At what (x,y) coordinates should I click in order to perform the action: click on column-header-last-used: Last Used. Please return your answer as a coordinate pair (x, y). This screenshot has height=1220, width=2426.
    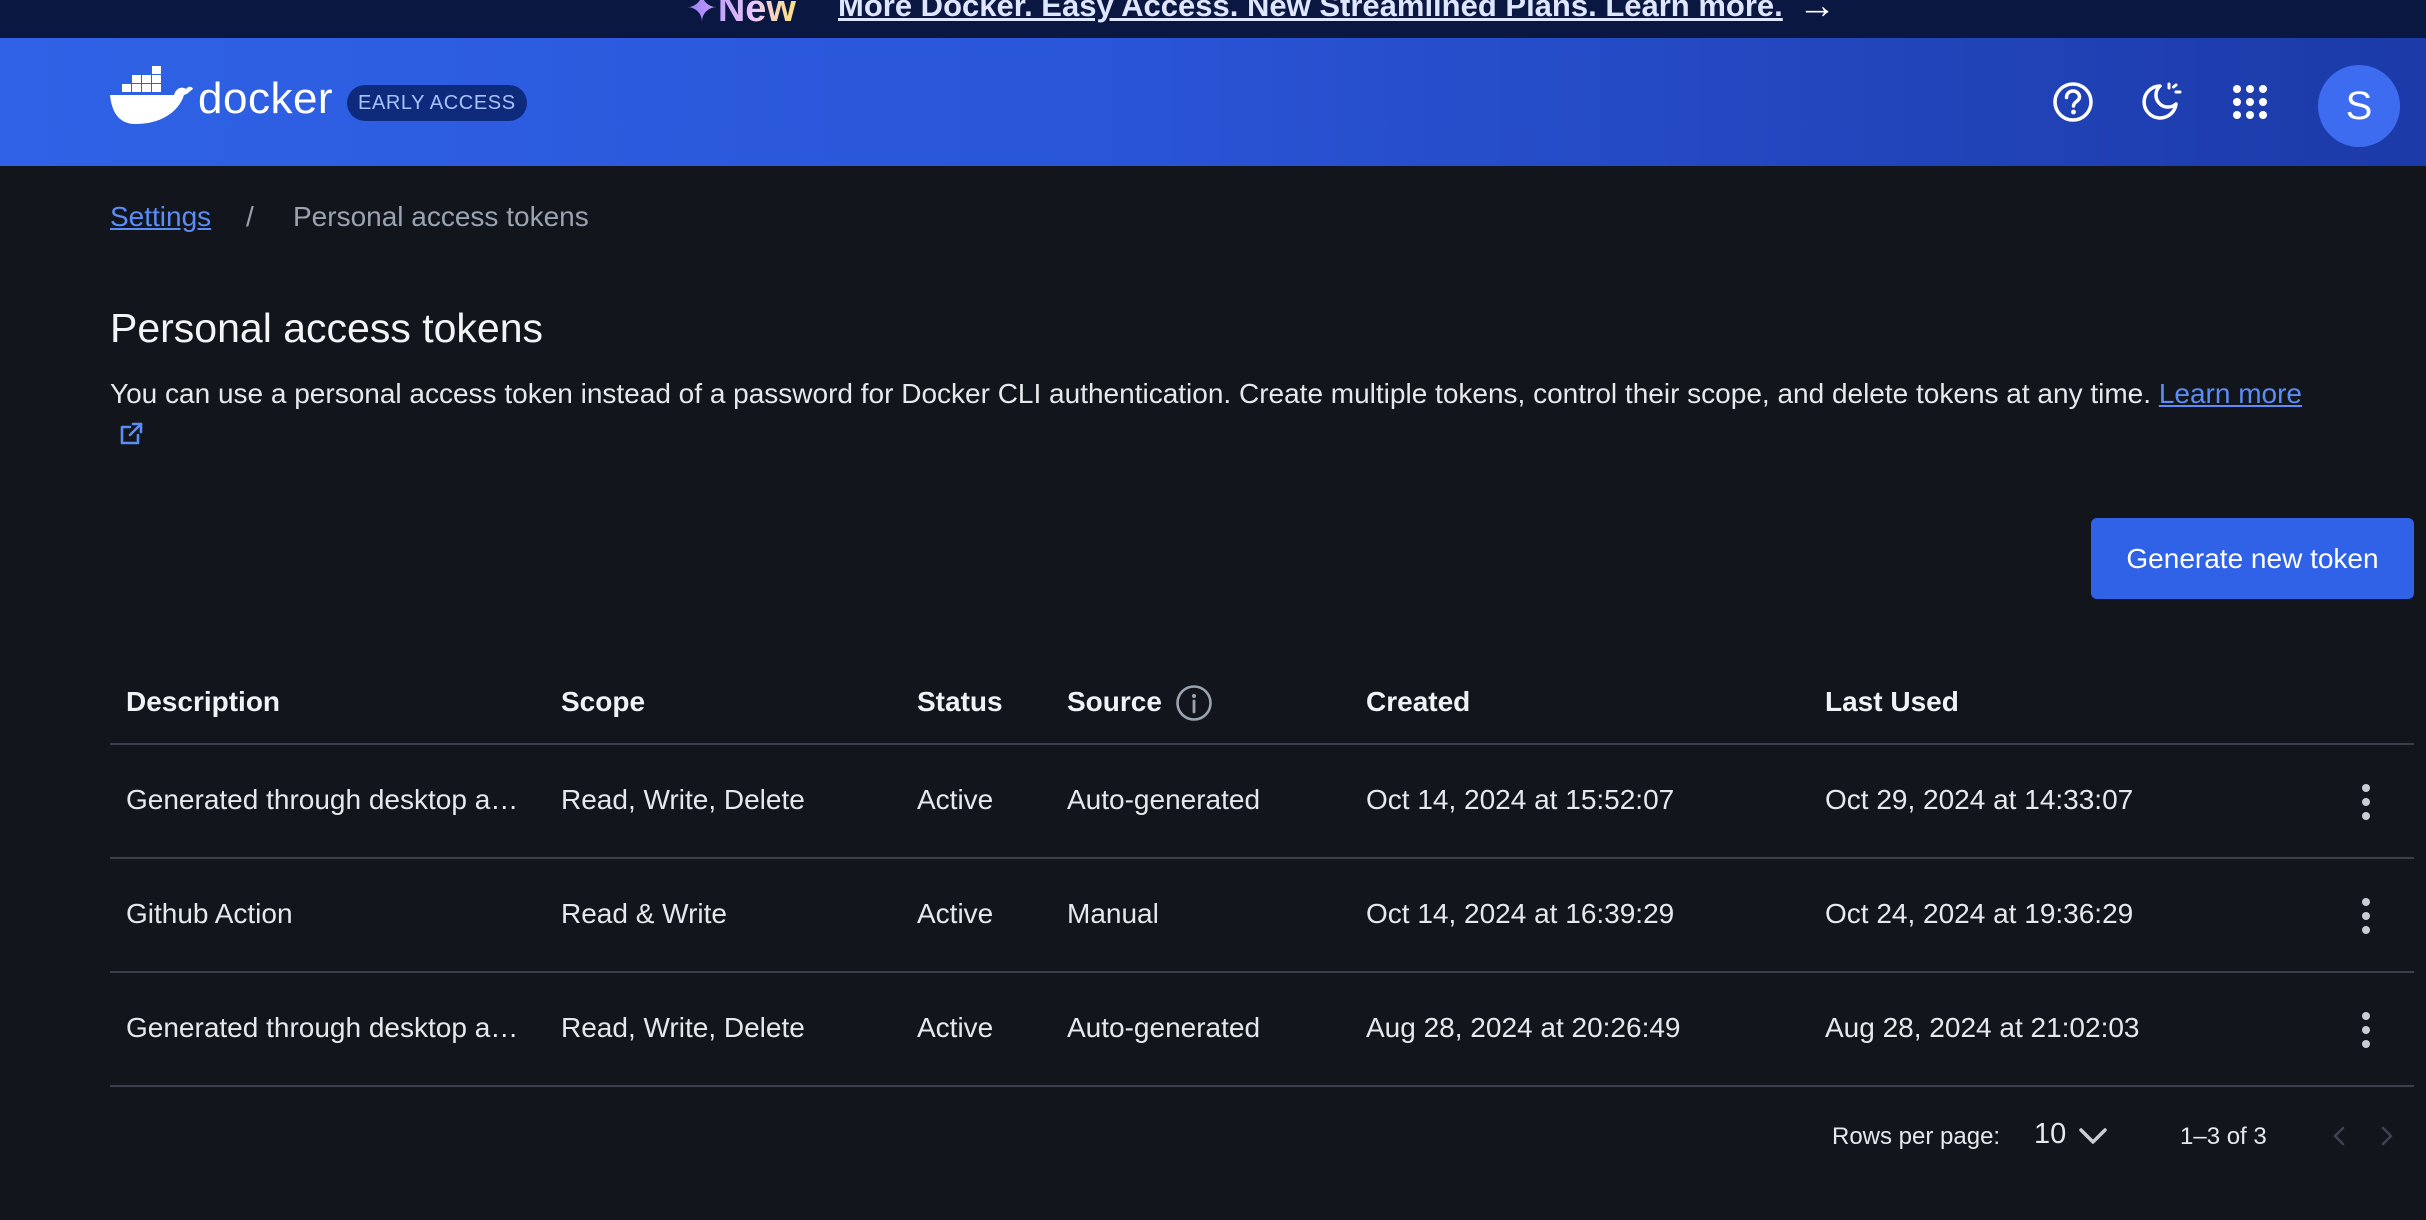
    Looking at the image, I should click on (1892, 702).